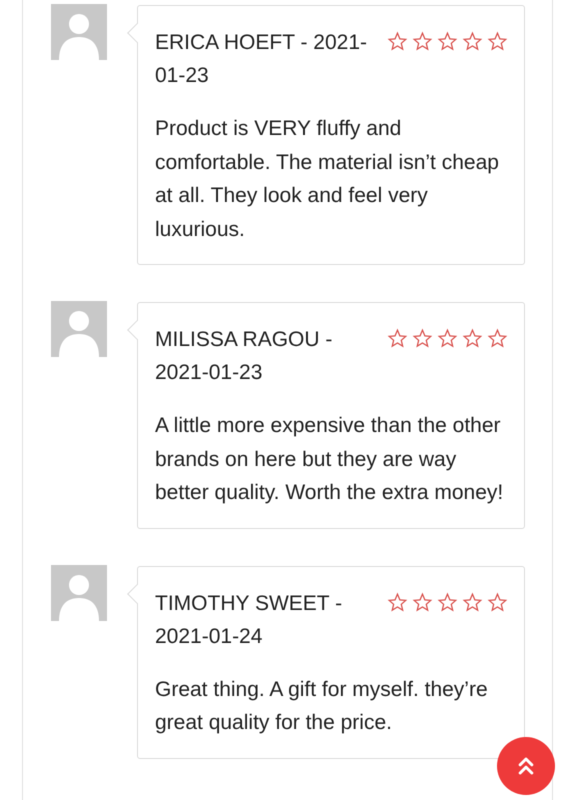 The width and height of the screenshot is (573, 800). Describe the element at coordinates (244, 356) in the screenshot. I see `review-author-date: MILISSA RAGOU - 2021-01-23` at that location.